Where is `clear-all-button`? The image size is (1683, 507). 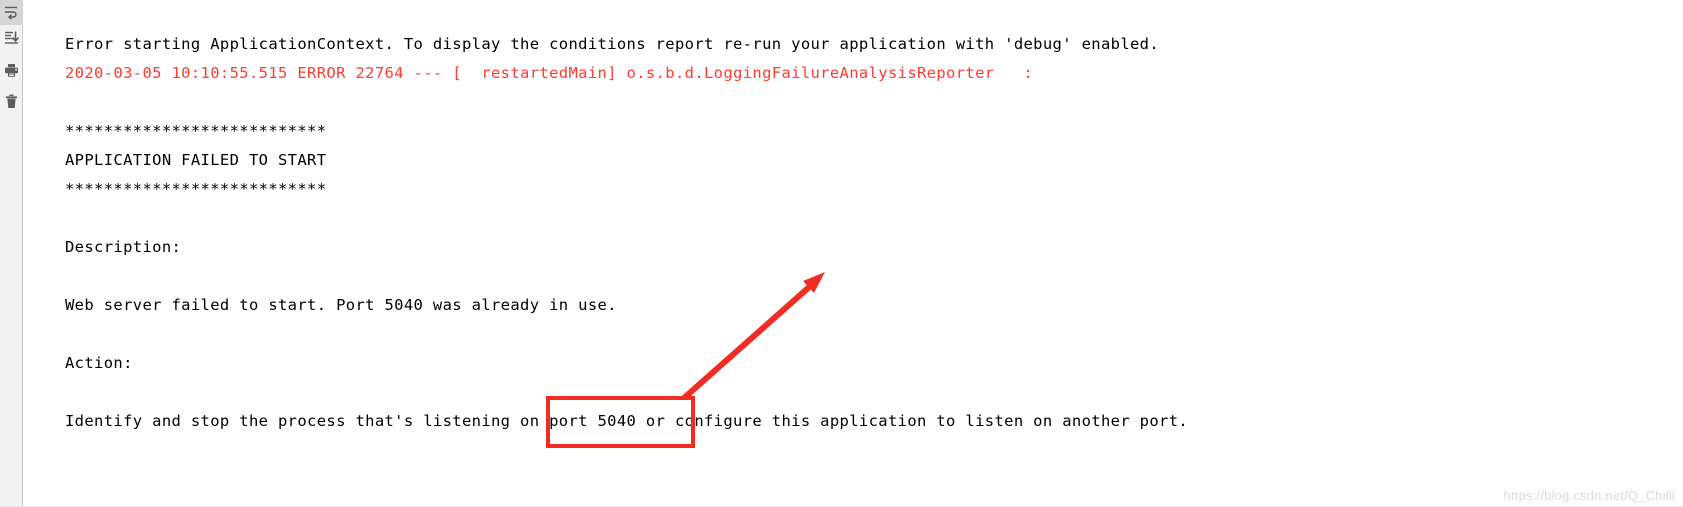
clear-all-button is located at coordinates (11, 101).